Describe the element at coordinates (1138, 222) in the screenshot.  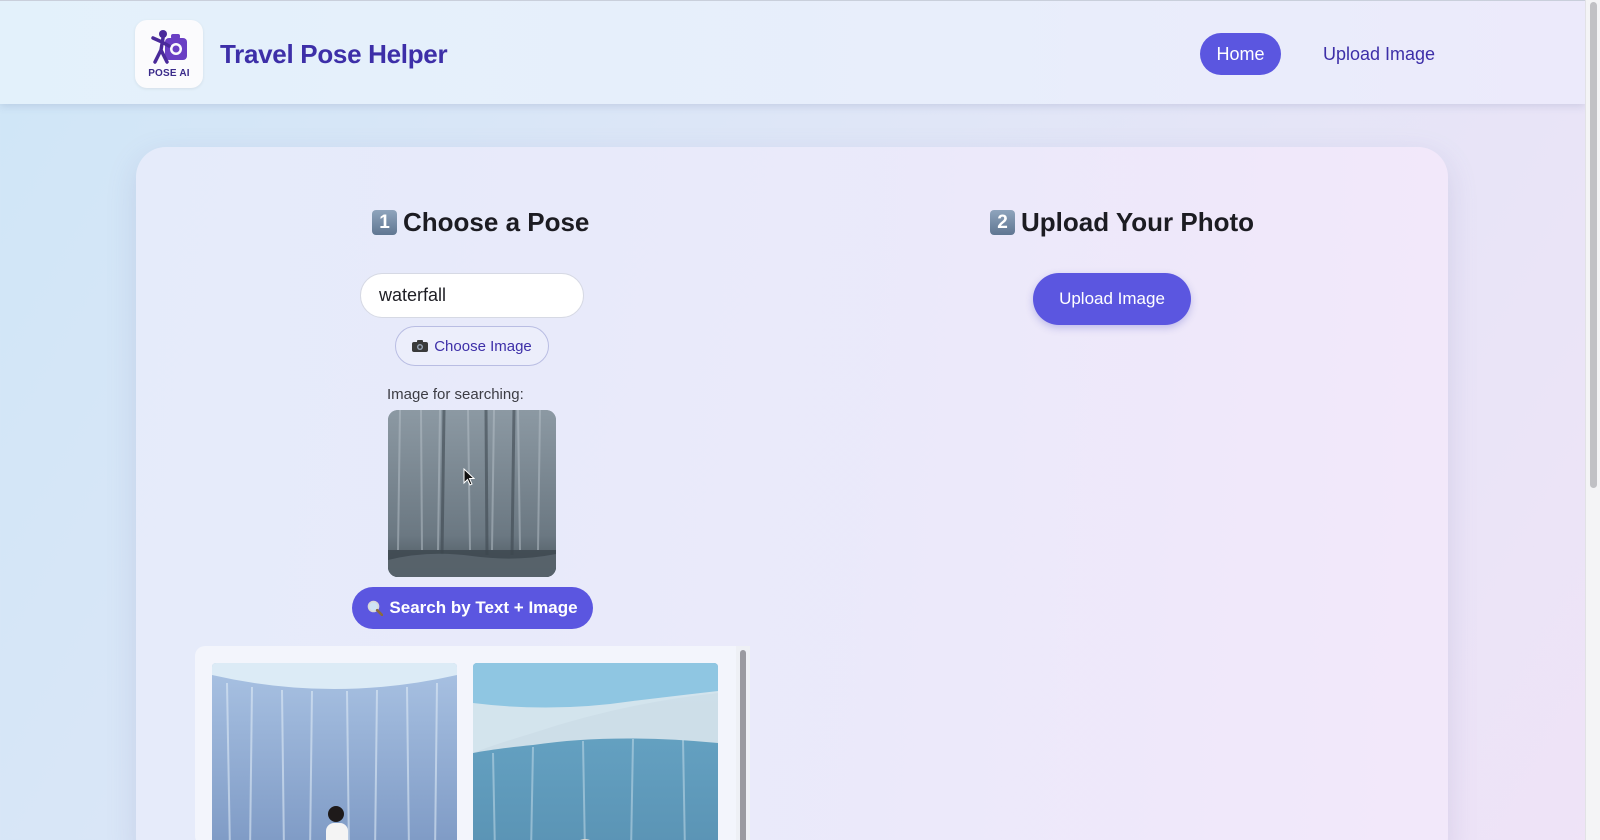
I see `upload-photo-title: Upload Your Photo` at that location.